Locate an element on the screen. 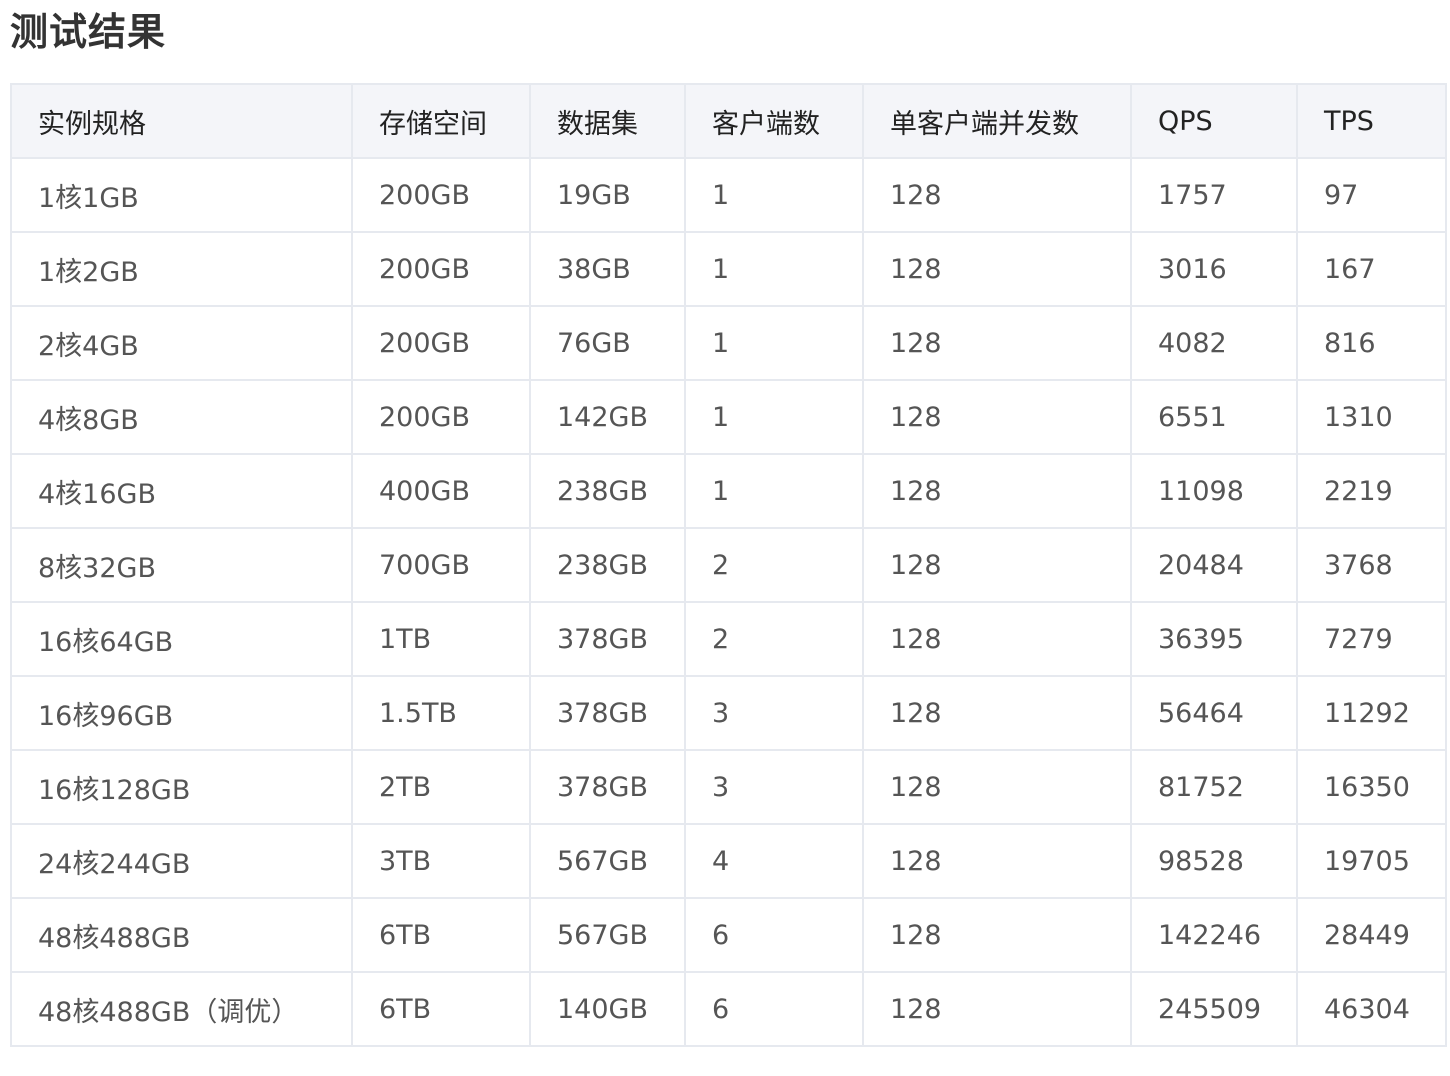 Image resolution: width=1450 pixels, height=1076 pixels. cell-qps: 245509 is located at coordinates (1214, 1009).